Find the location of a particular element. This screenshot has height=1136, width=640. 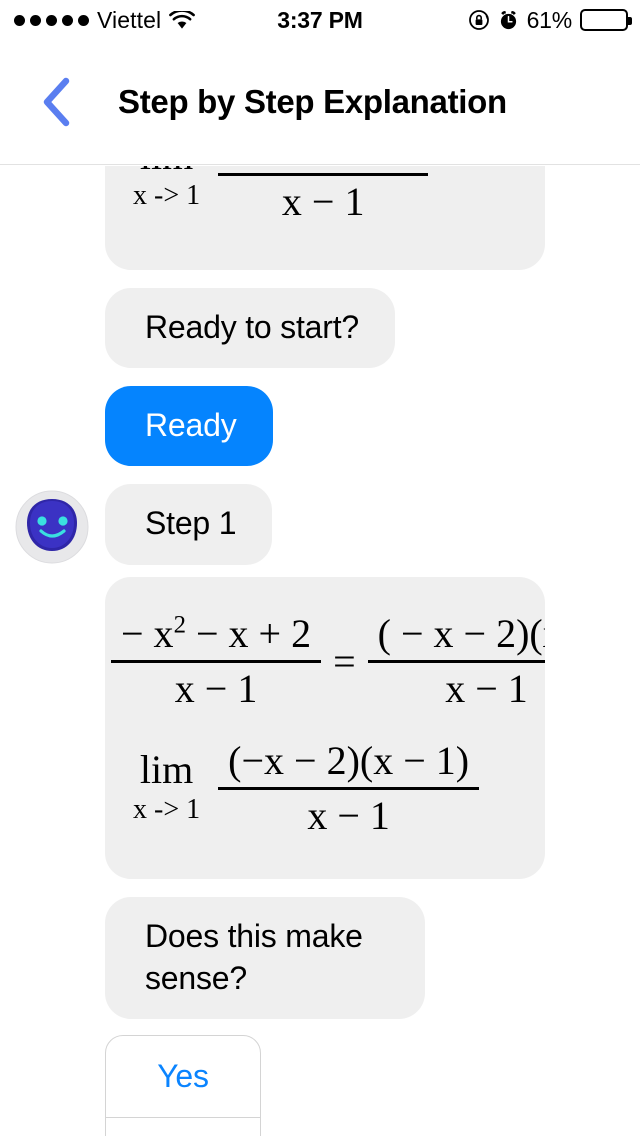

math-expression: lim x -> 1 − x2 − x + 2 x − 1 is located at coordinates (325, 195).